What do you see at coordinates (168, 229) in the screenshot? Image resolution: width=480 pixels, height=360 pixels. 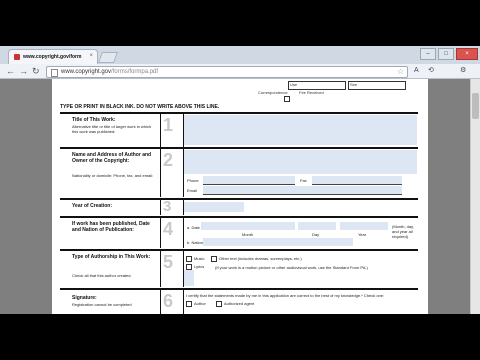 I see `section-4-number: 4` at bounding box center [168, 229].